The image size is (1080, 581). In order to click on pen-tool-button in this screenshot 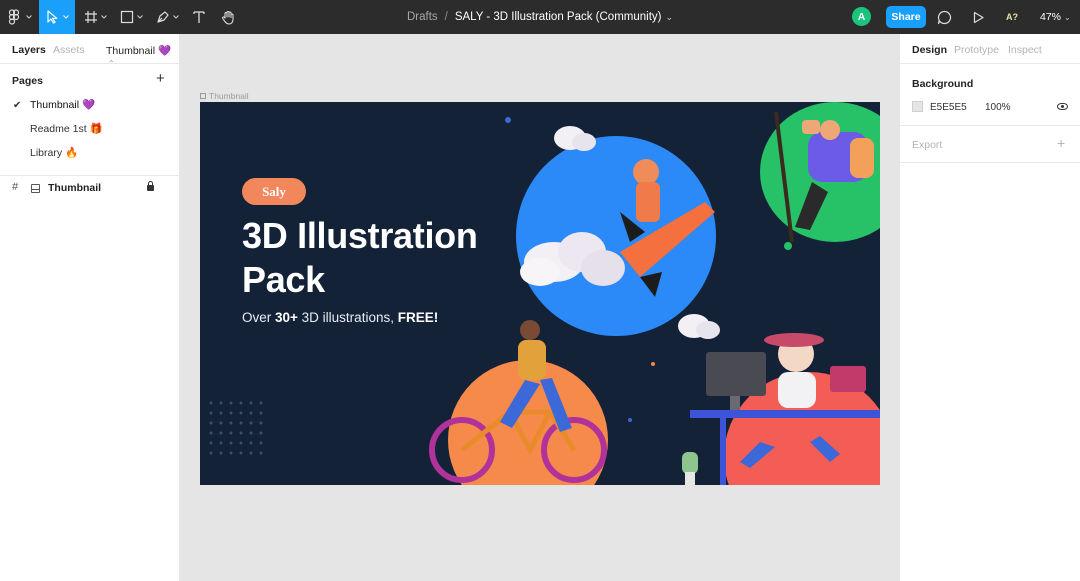, I will do `click(167, 17)`.